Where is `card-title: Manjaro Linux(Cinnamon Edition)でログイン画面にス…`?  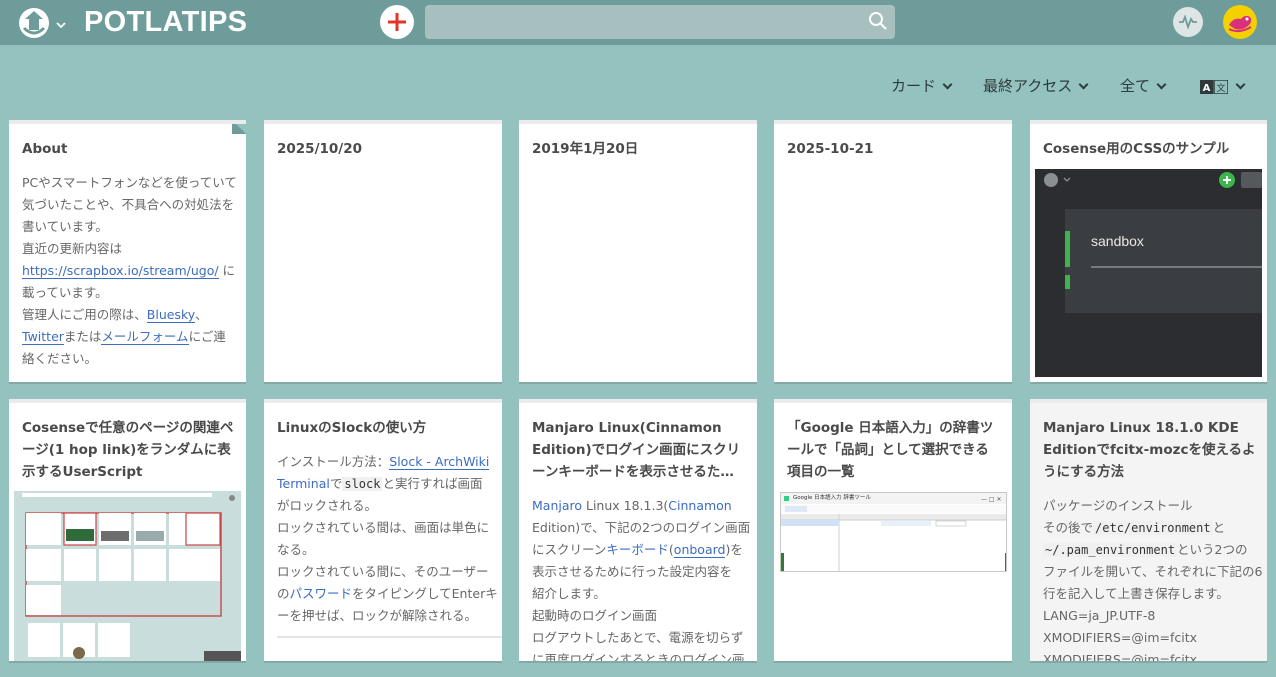 card-title: Manjaro Linux(Cinnamon Edition)でログイン画面にス… is located at coordinates (636, 450).